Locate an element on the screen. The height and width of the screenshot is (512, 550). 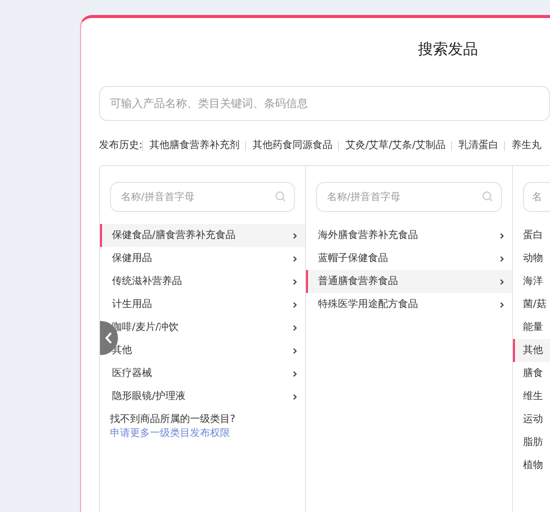
category-item: 植物 is located at coordinates (531, 465).